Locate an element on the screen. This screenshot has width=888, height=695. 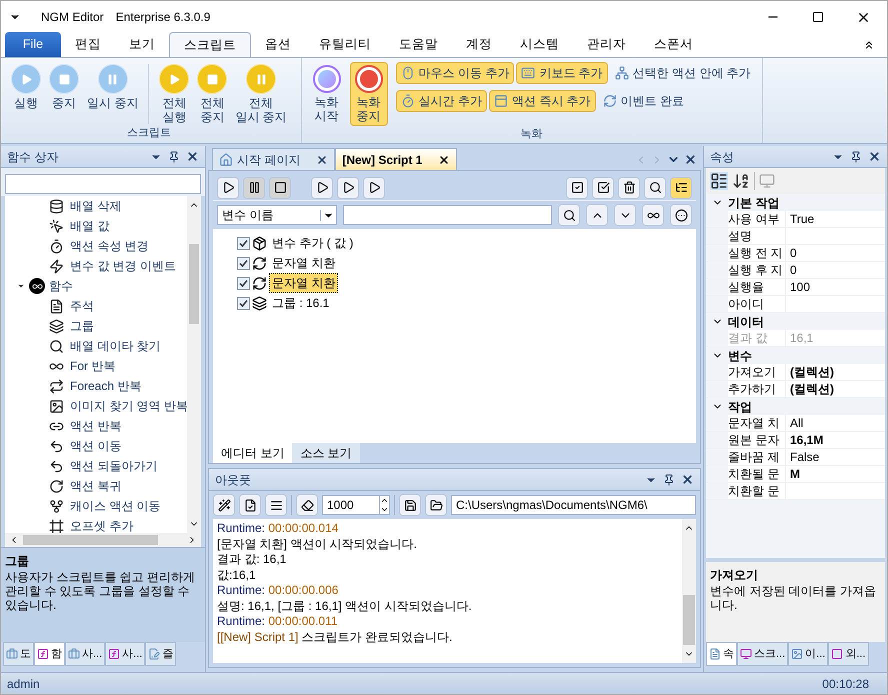
collapse-ribbon-icon is located at coordinates (869, 45).